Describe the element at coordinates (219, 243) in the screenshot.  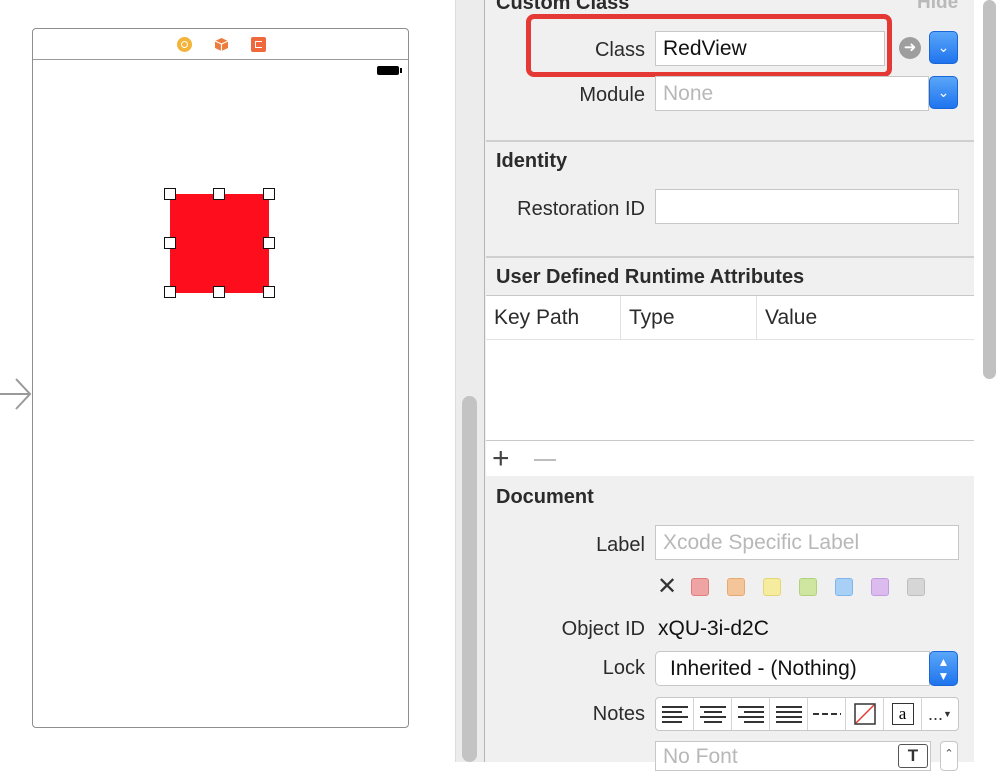
I see `red-view` at that location.